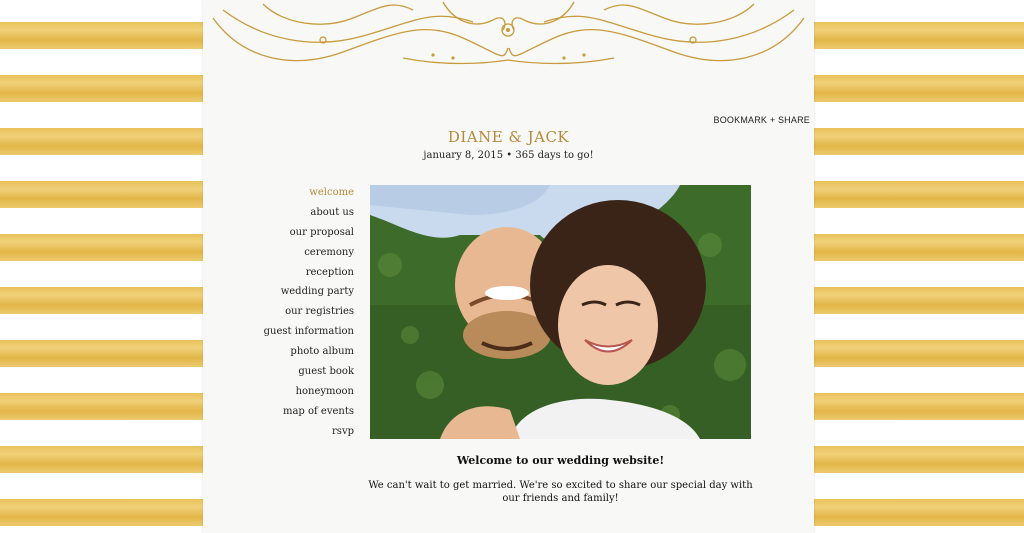 The image size is (1024, 533). What do you see at coordinates (293, 335) in the screenshot?
I see `nav-item-guest-information: guest information` at bounding box center [293, 335].